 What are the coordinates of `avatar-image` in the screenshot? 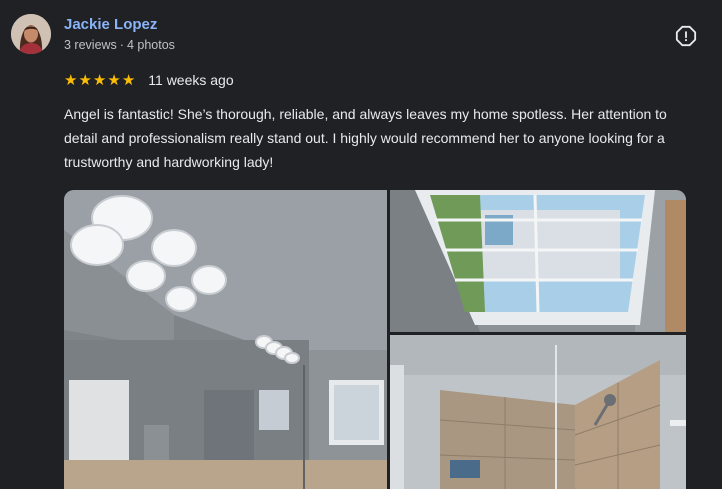 It's located at (31, 34).